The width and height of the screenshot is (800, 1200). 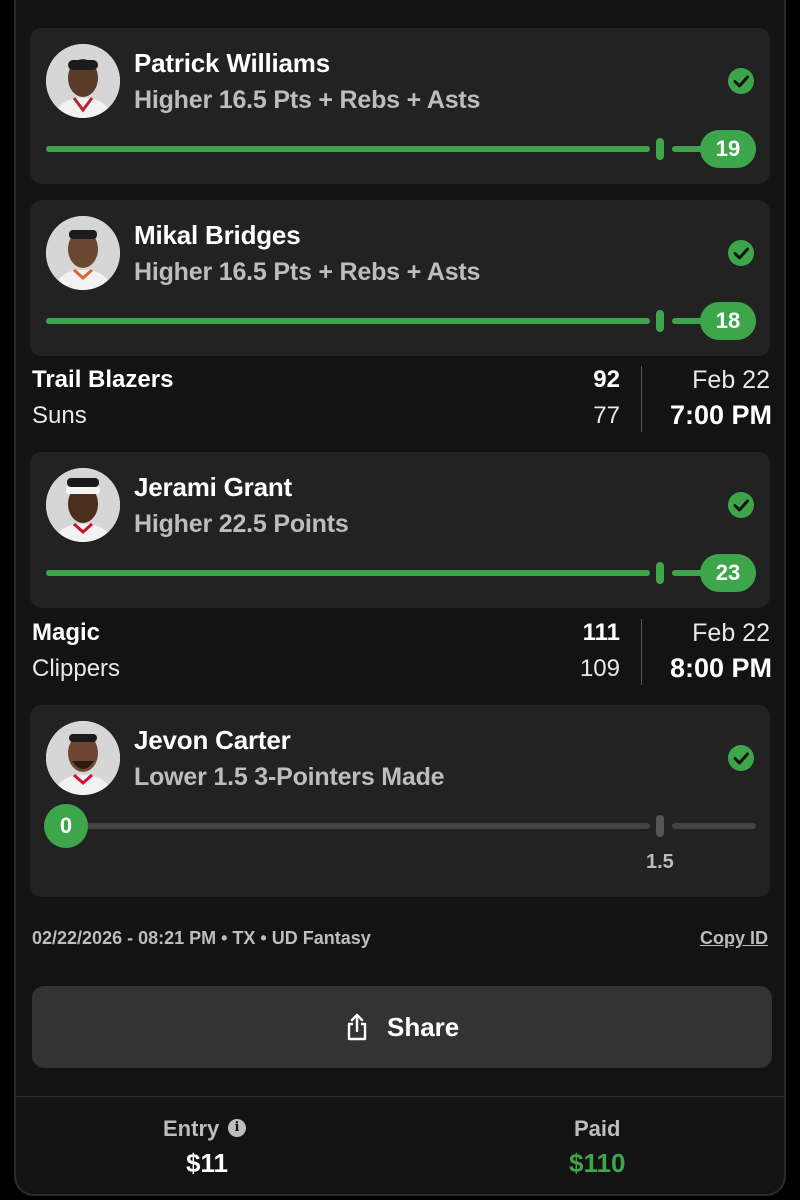 I want to click on footer-divider, so click(x=400, y=1096).